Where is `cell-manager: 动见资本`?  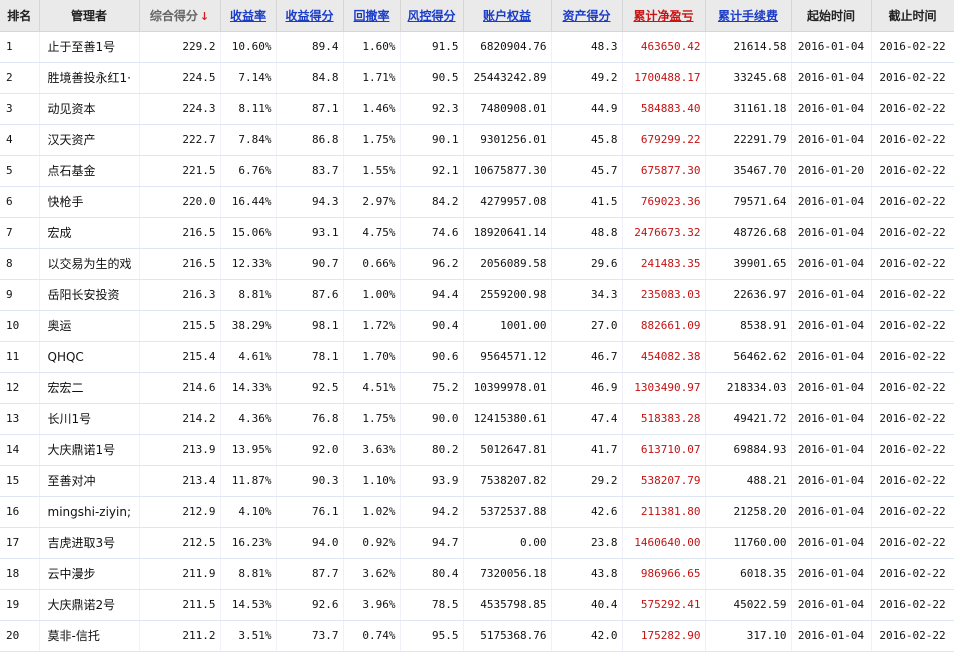 cell-manager: 动见资本 is located at coordinates (89, 109).